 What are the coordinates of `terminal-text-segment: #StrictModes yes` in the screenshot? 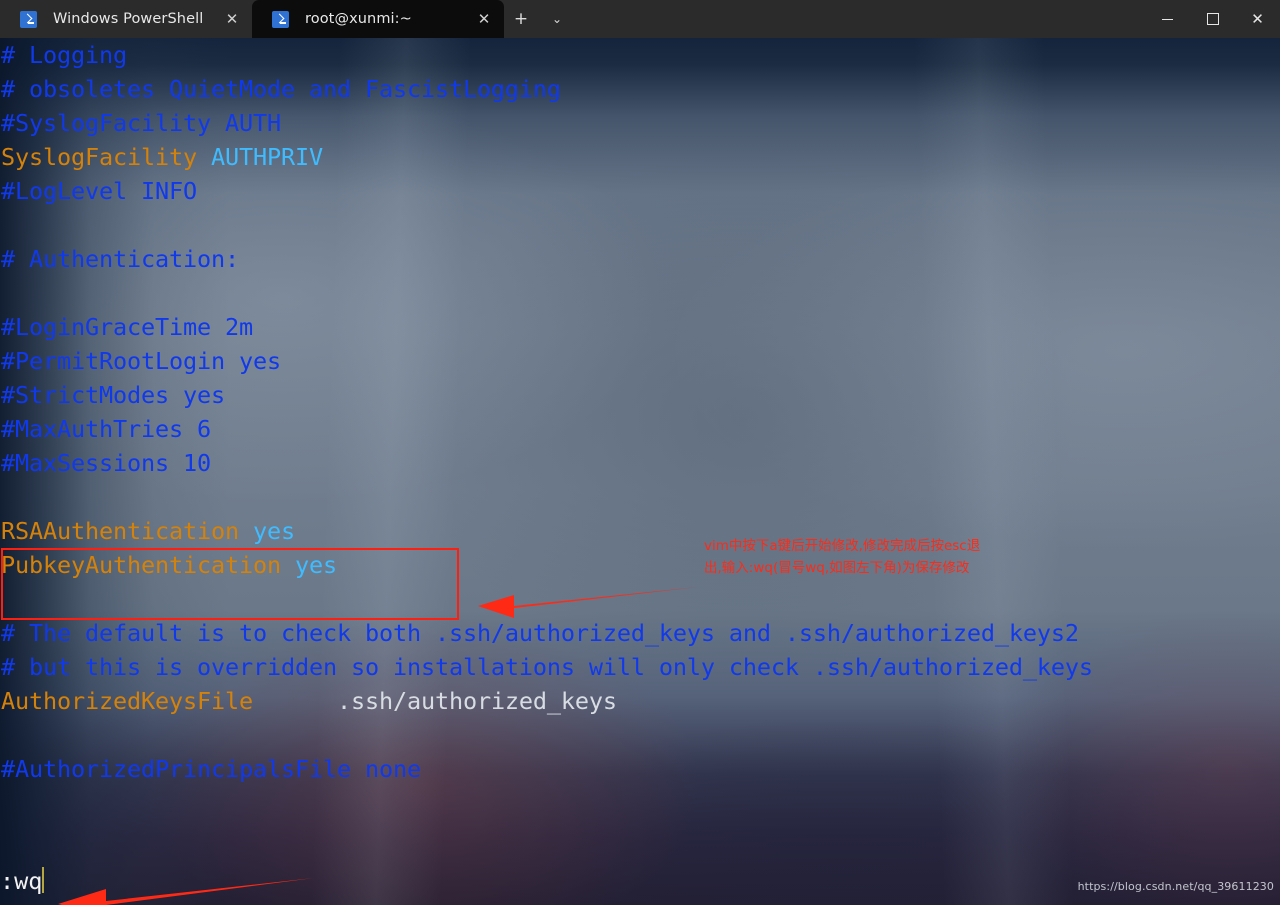 It's located at (113, 395).